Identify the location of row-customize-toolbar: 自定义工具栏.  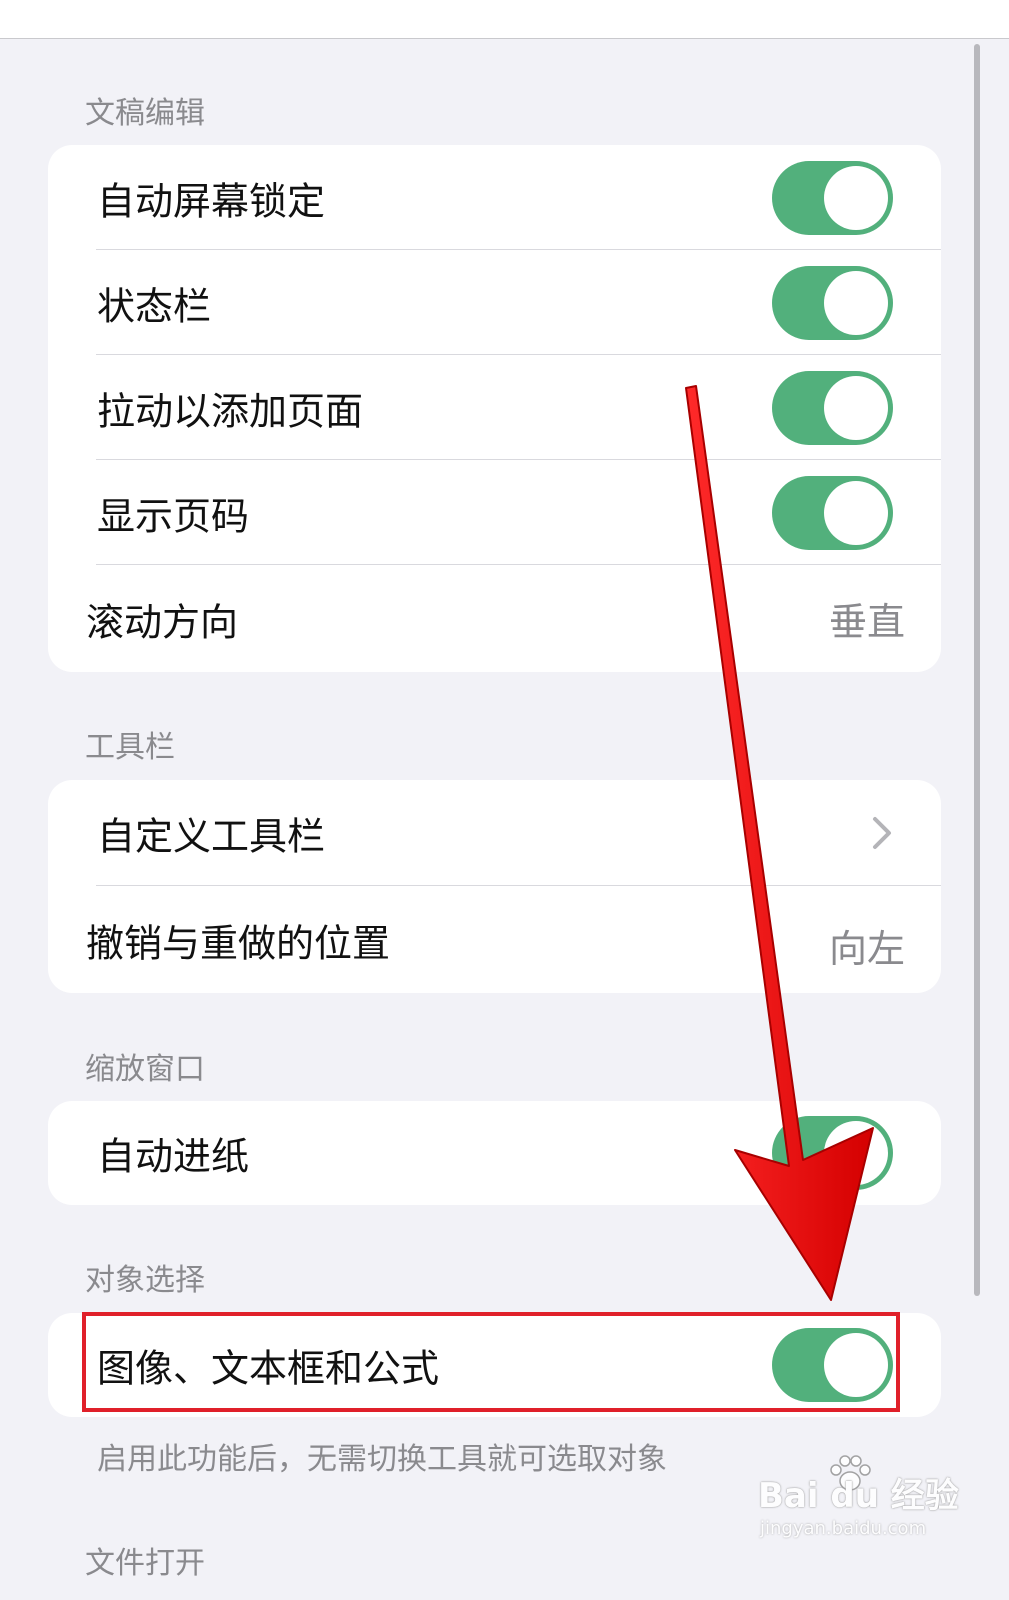
(494, 833).